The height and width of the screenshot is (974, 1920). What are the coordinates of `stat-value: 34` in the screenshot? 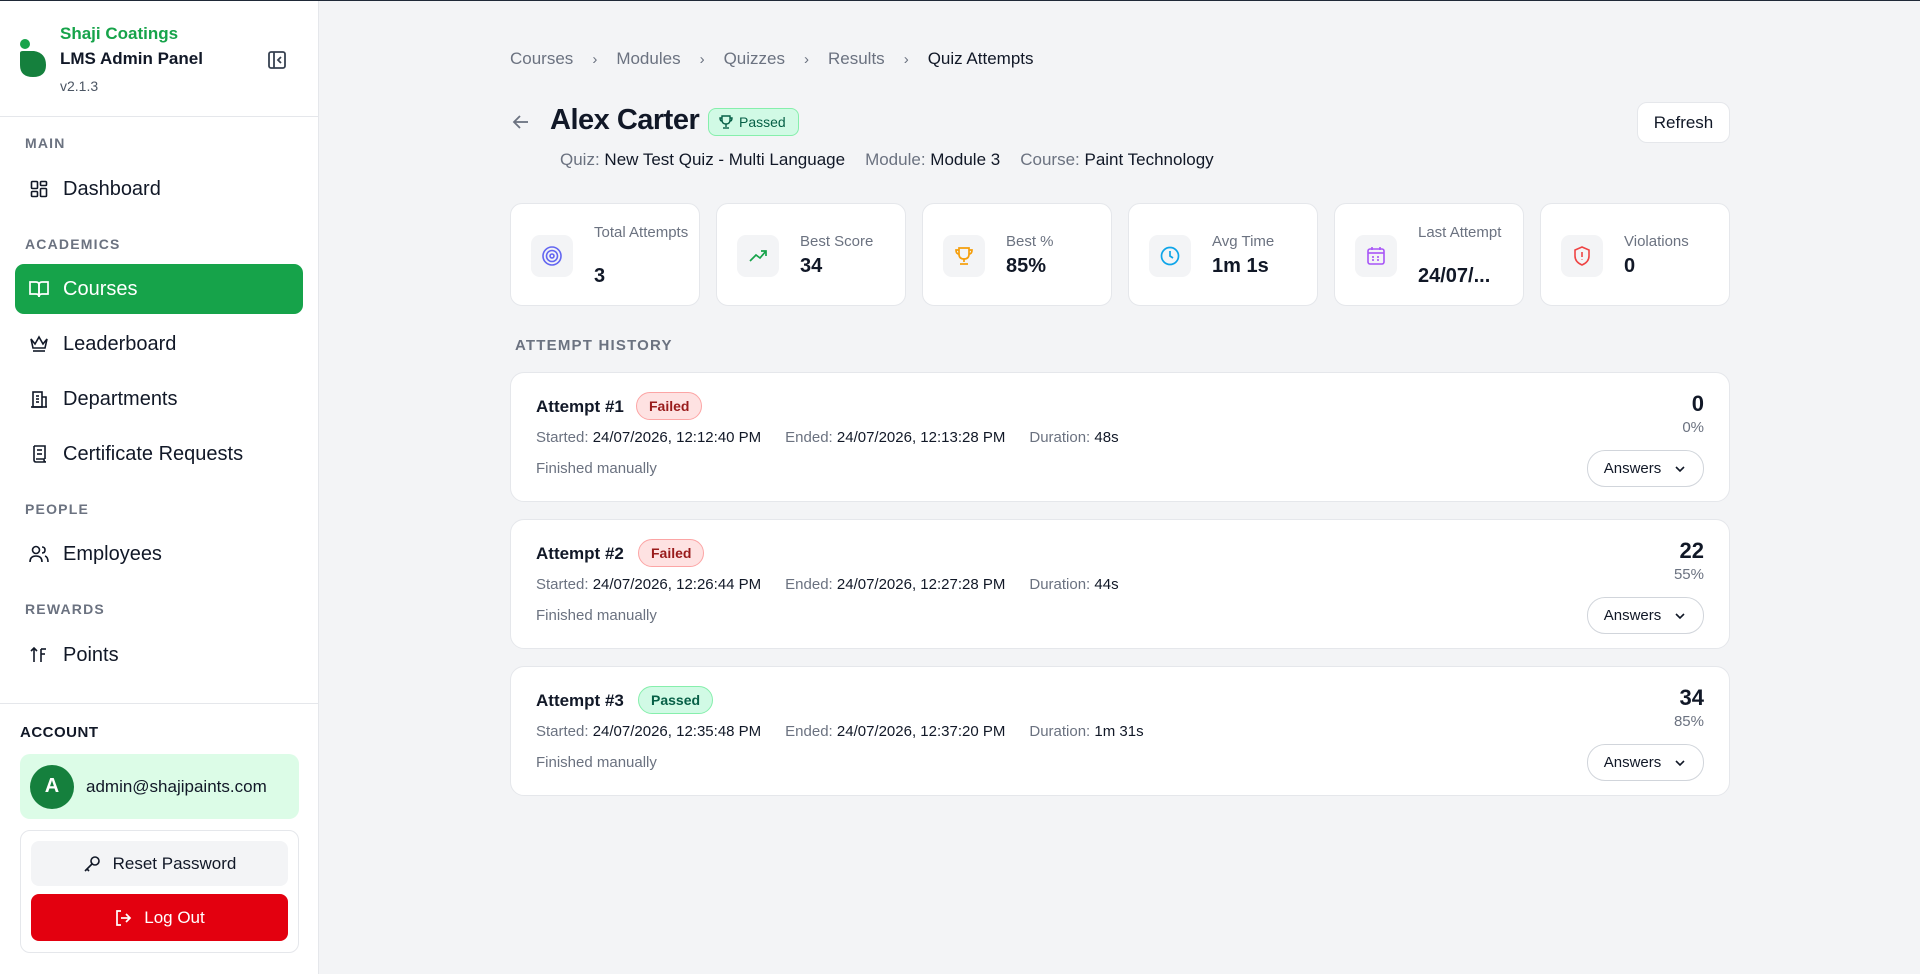 It's located at (811, 266).